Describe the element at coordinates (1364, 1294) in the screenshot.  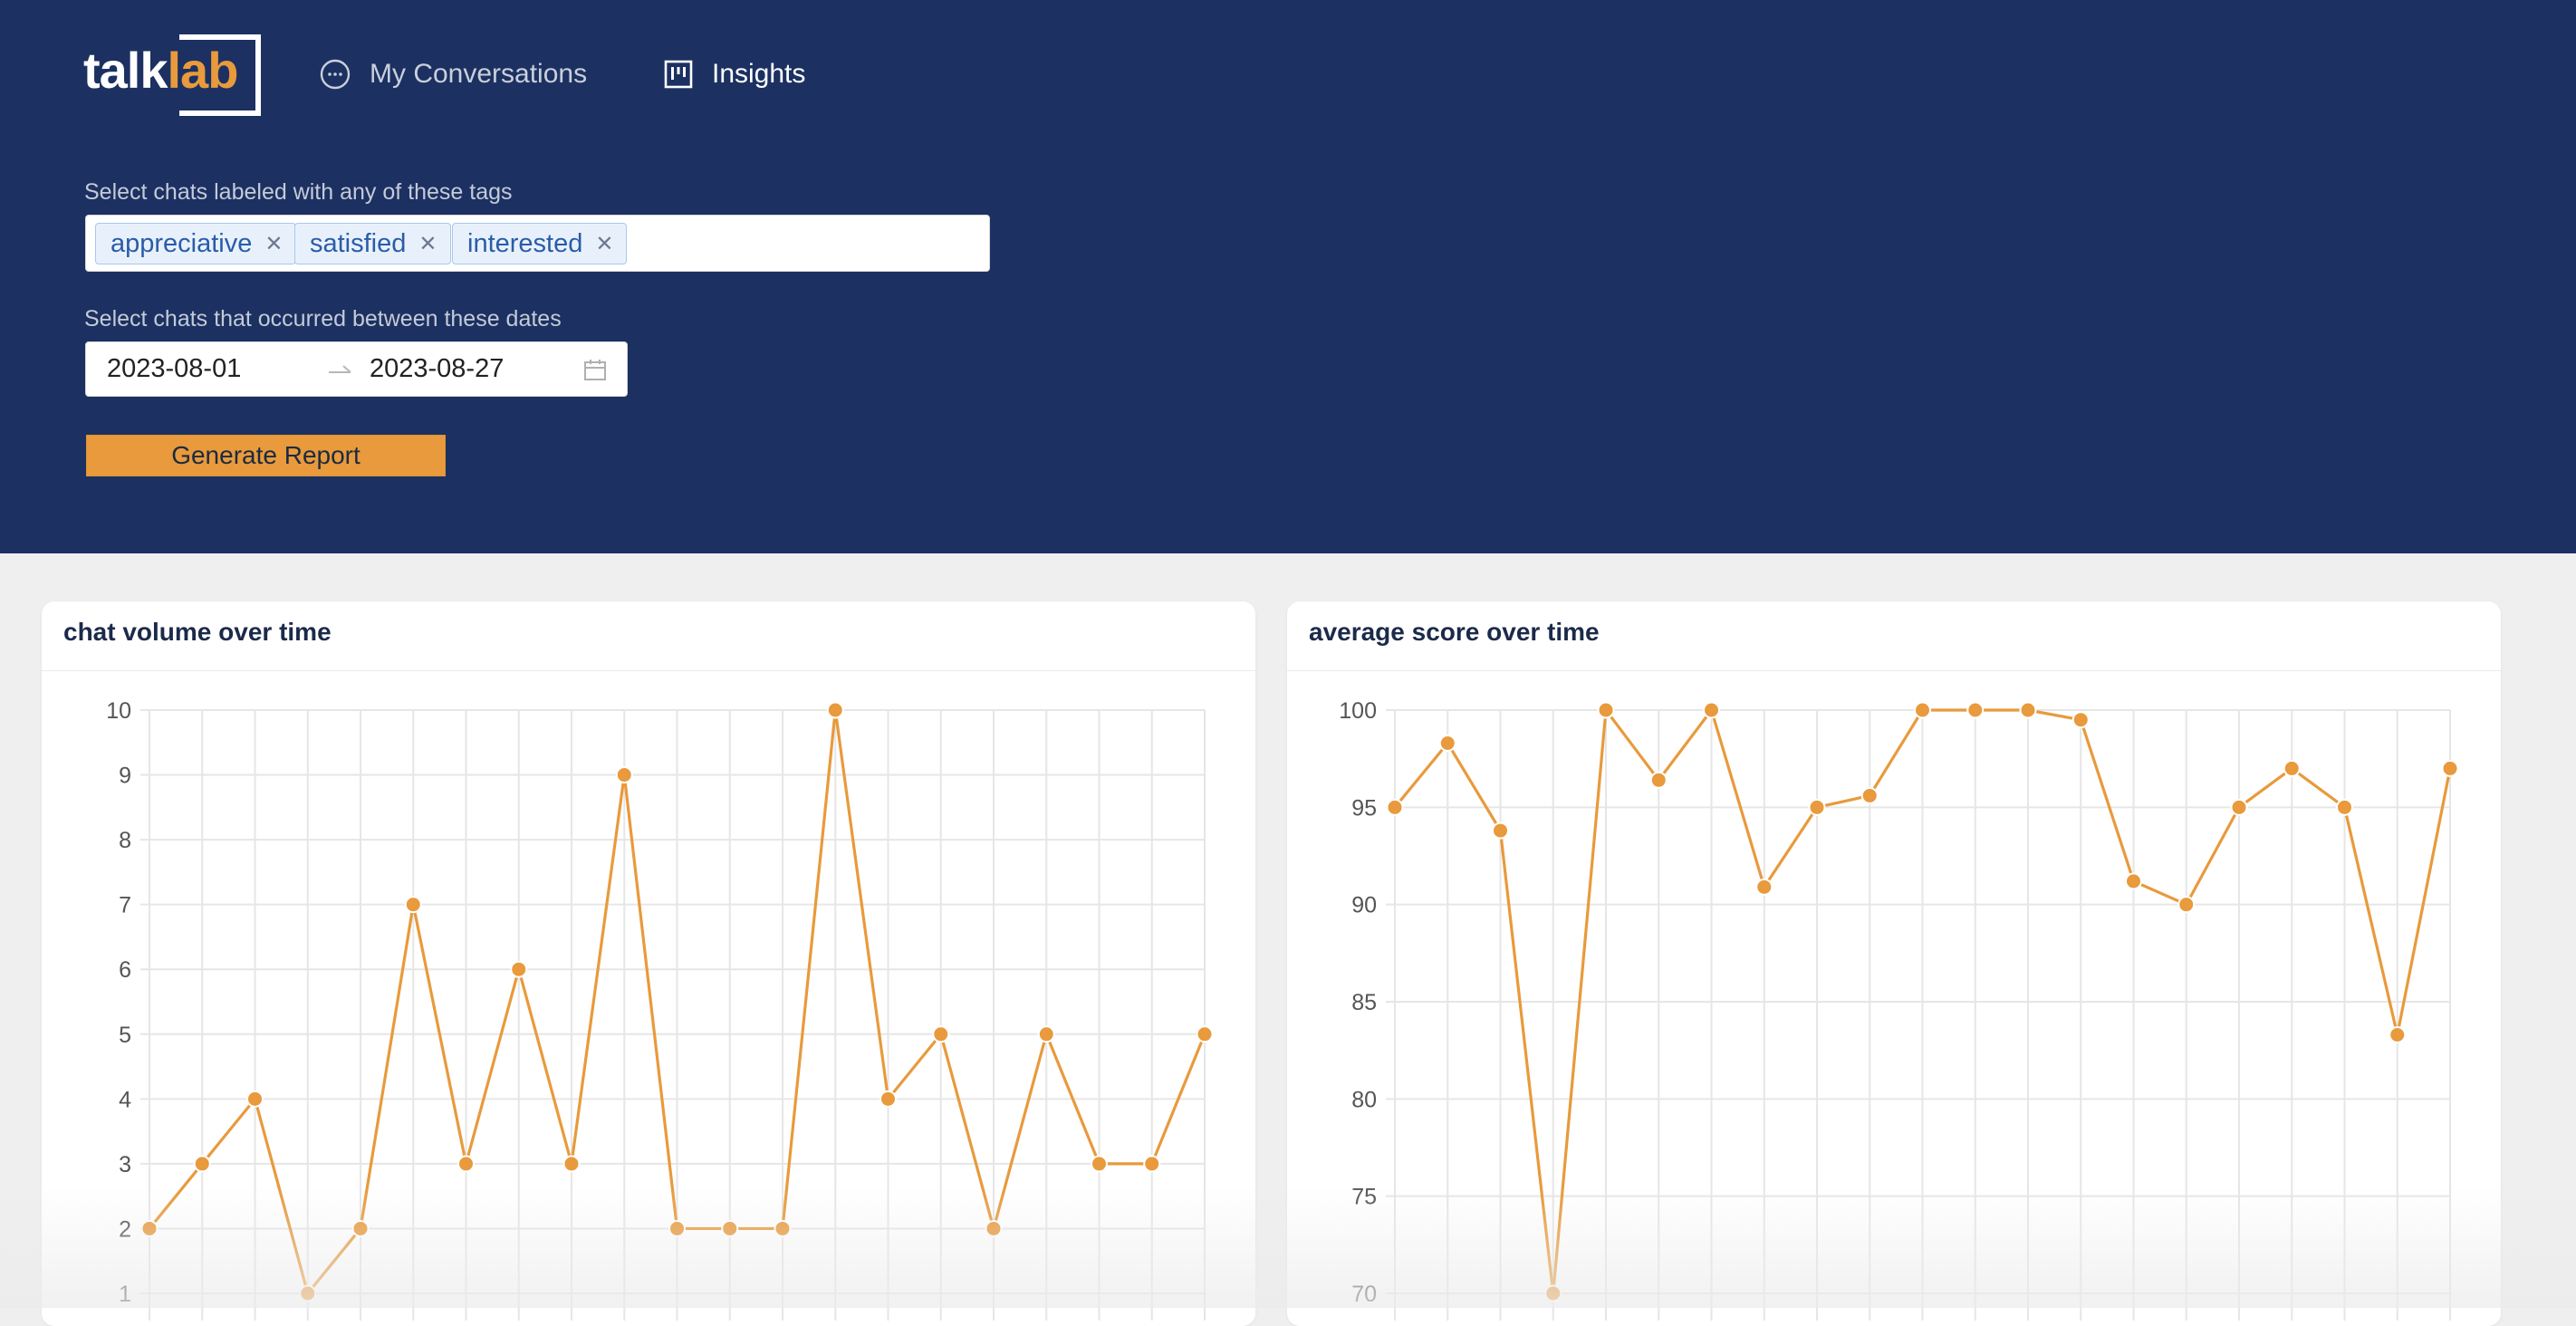
I see `y-tick-label: 70` at that location.